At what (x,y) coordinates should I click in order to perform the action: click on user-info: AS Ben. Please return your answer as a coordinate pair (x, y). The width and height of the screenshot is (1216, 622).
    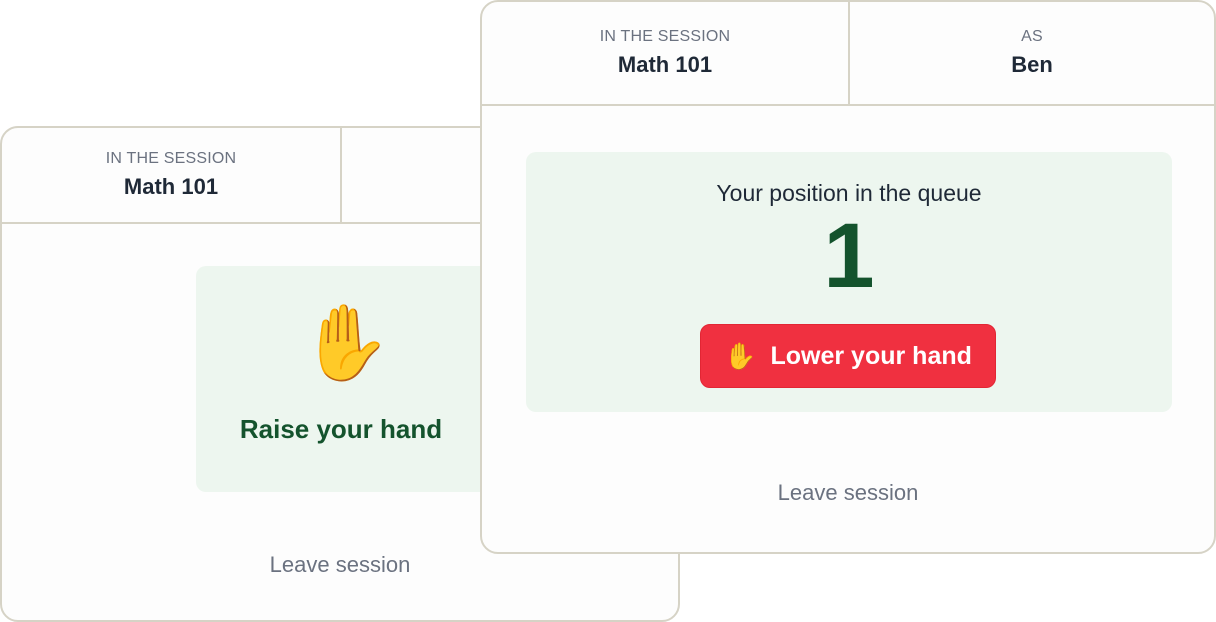
    Looking at the image, I should click on (1031, 53).